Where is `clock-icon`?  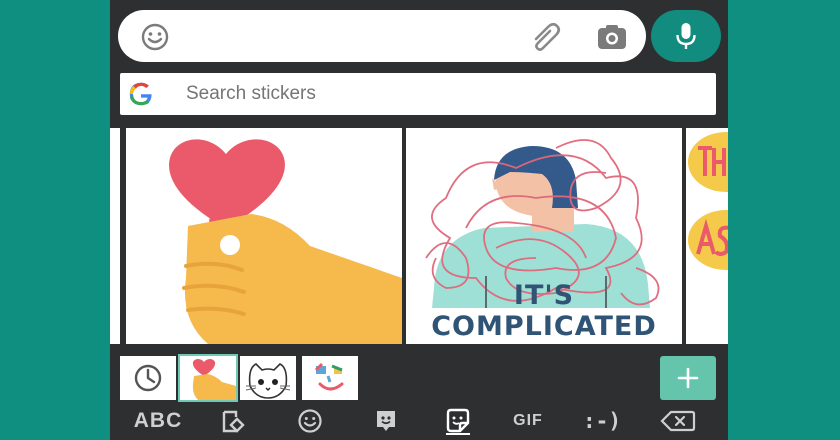
clock-icon is located at coordinates (148, 378).